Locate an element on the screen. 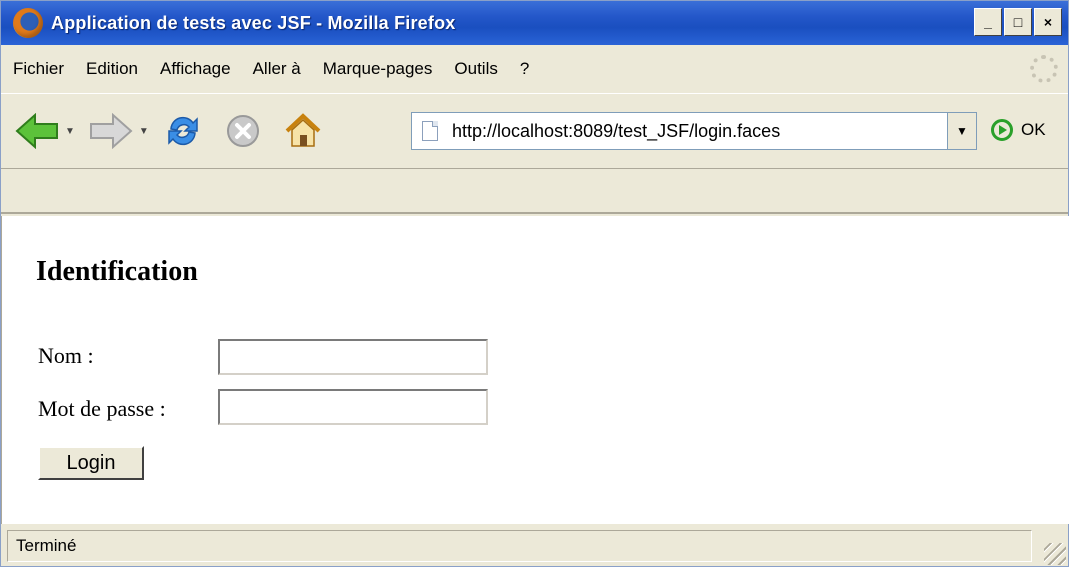 The width and height of the screenshot is (1069, 567). status-panel: Terminé is located at coordinates (519, 546).